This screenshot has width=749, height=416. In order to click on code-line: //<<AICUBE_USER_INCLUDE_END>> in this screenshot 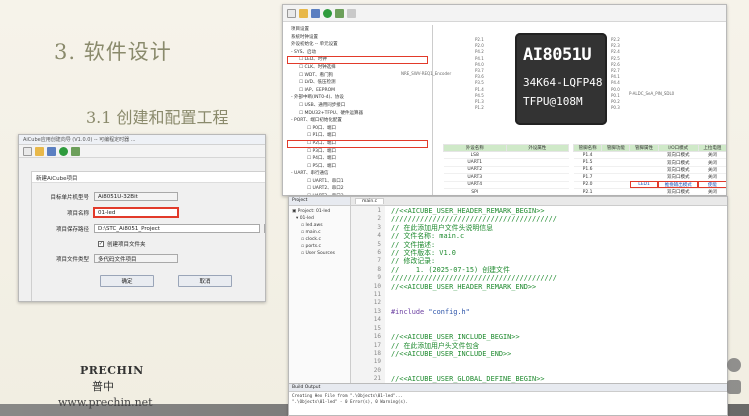, I will do `click(451, 353)`.